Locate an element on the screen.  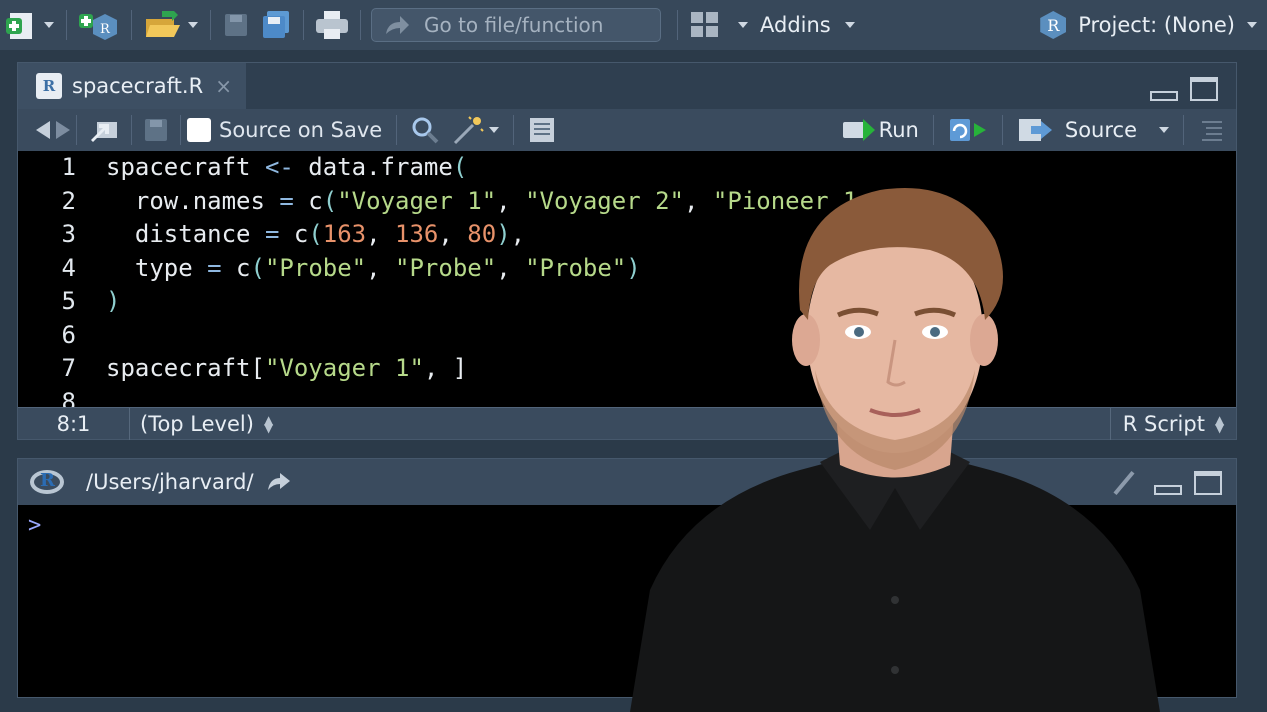
printer-icon is located at coordinates (332, 25).